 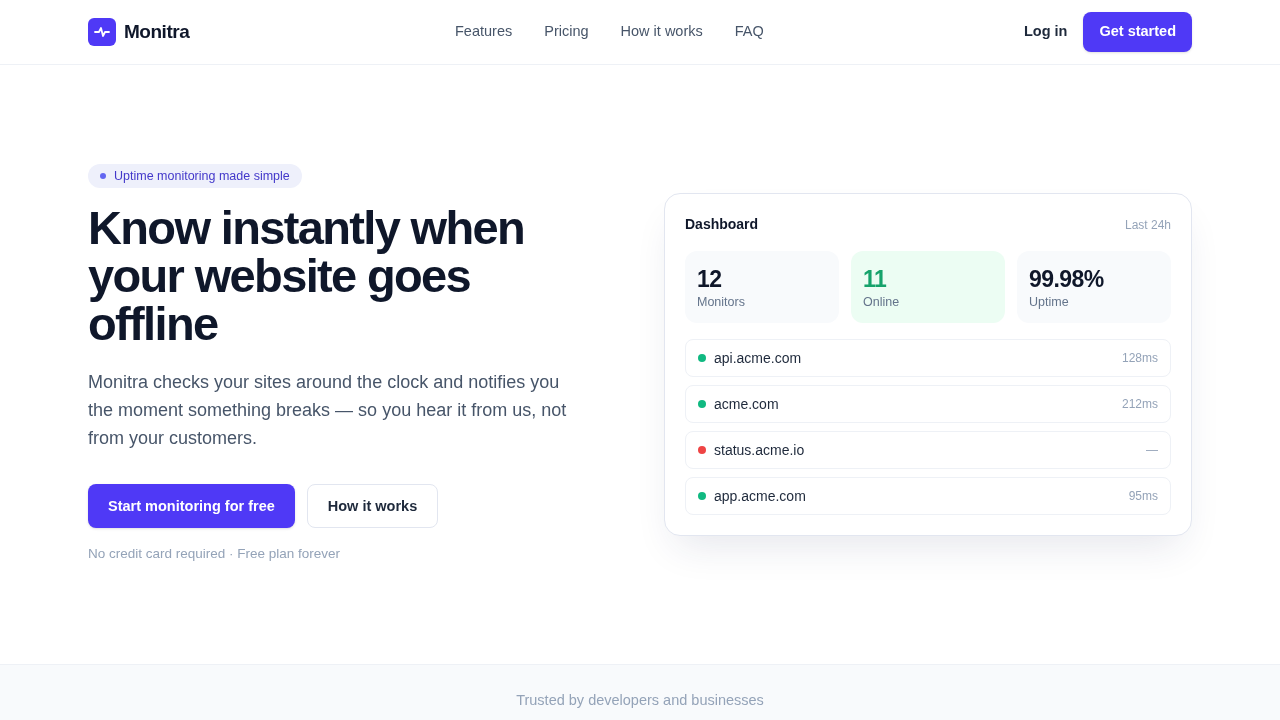 I want to click on period-label: Last 24h, so click(x=1147, y=225).